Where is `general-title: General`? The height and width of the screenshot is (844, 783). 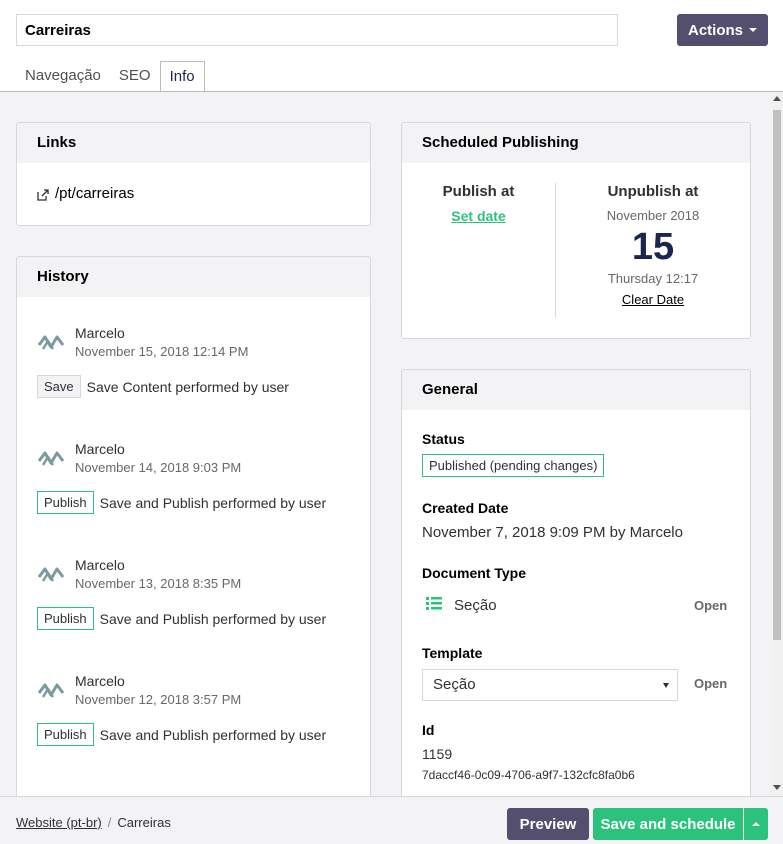
general-title: General is located at coordinates (576, 390).